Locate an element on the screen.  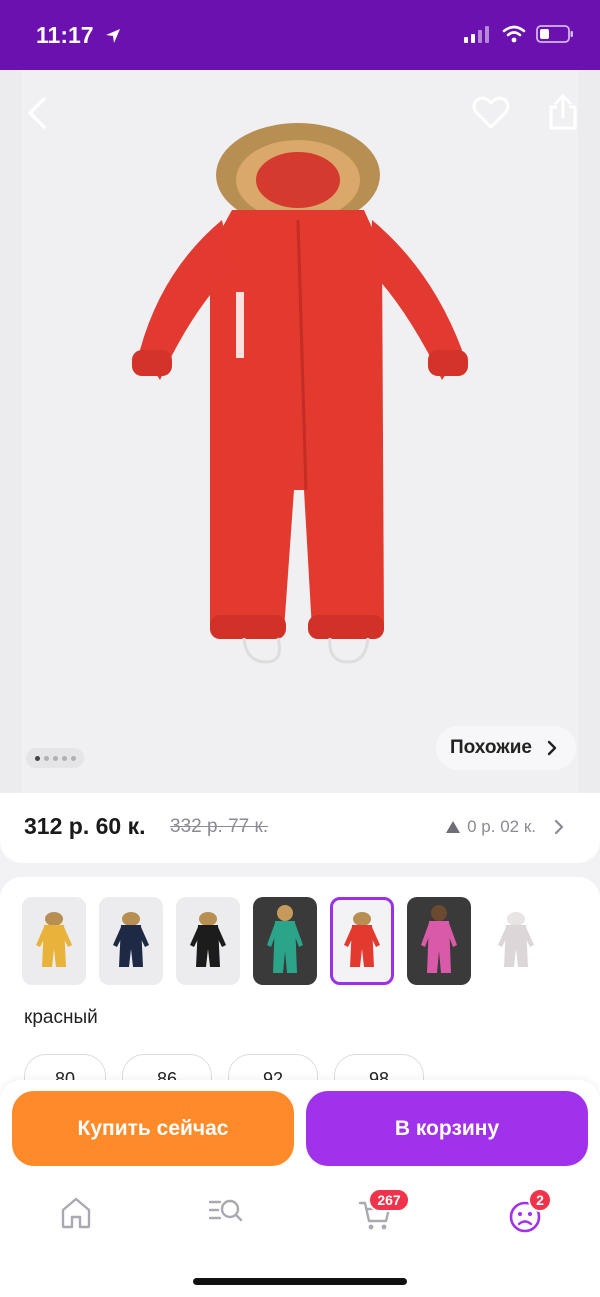
catalog-search-icon is located at coordinates (226, 1212).